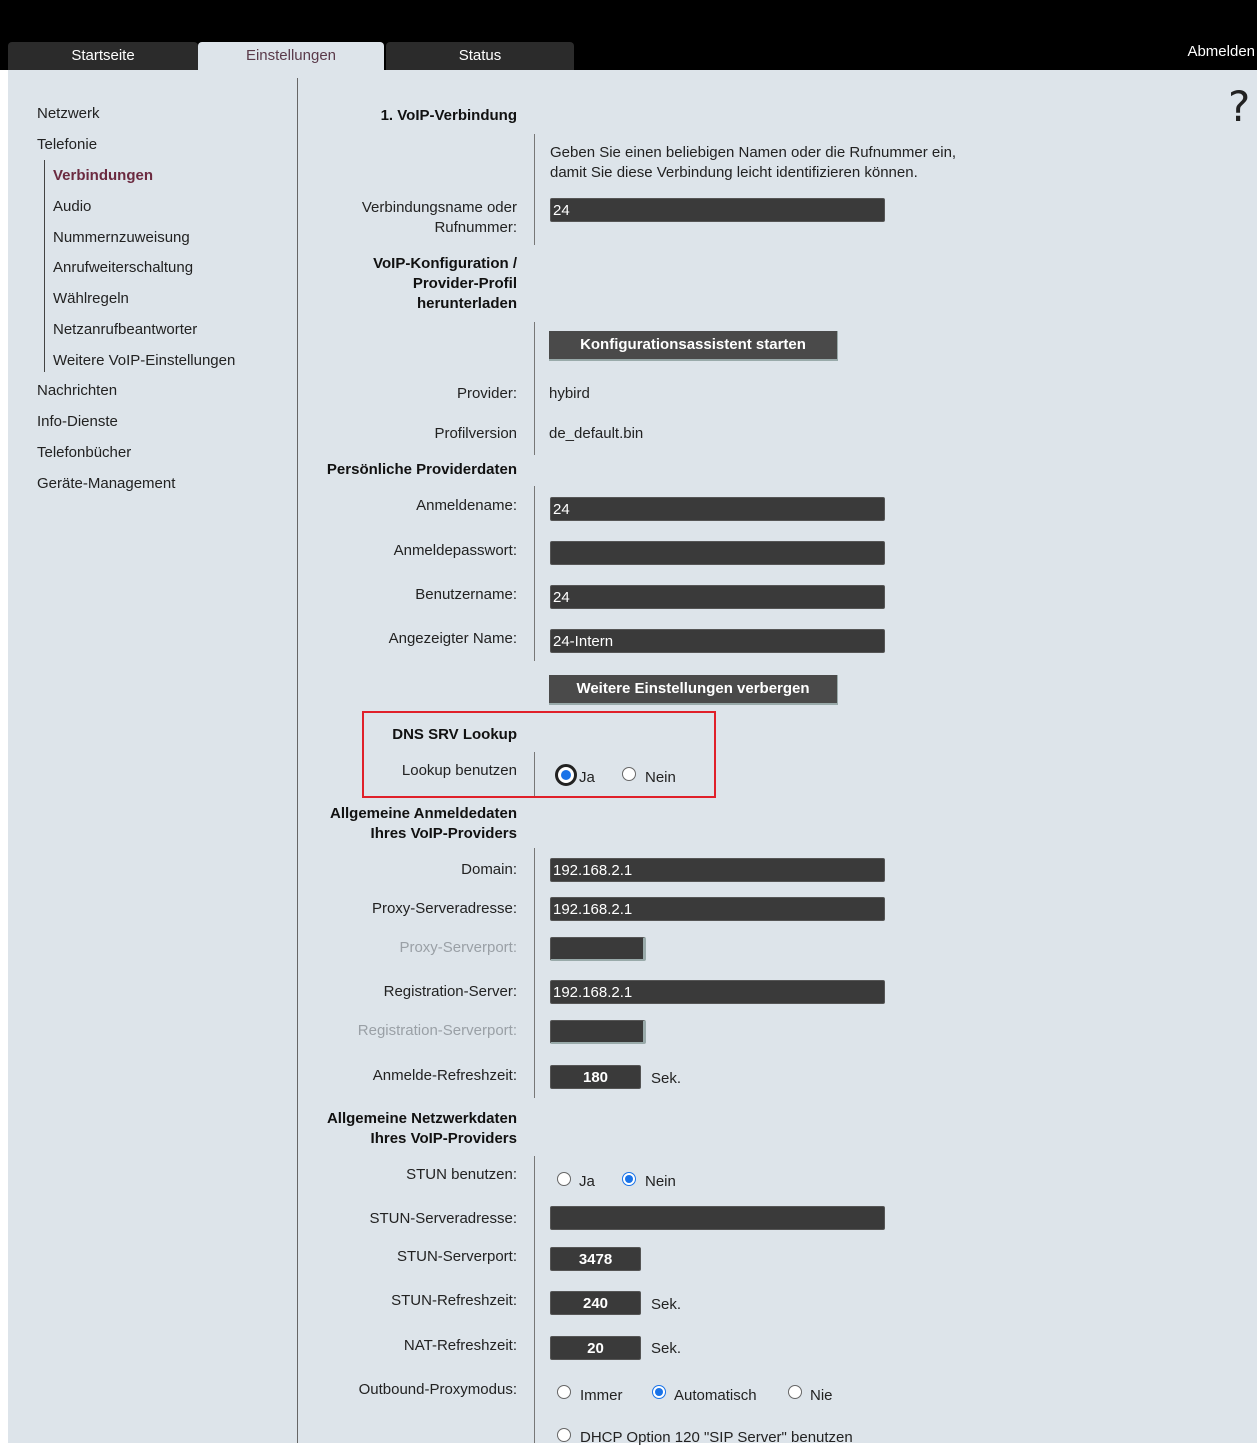 The width and height of the screenshot is (1257, 1446). Describe the element at coordinates (444, 908) in the screenshot. I see `proxy-addr-label: Proxy-Serveradresse:` at that location.